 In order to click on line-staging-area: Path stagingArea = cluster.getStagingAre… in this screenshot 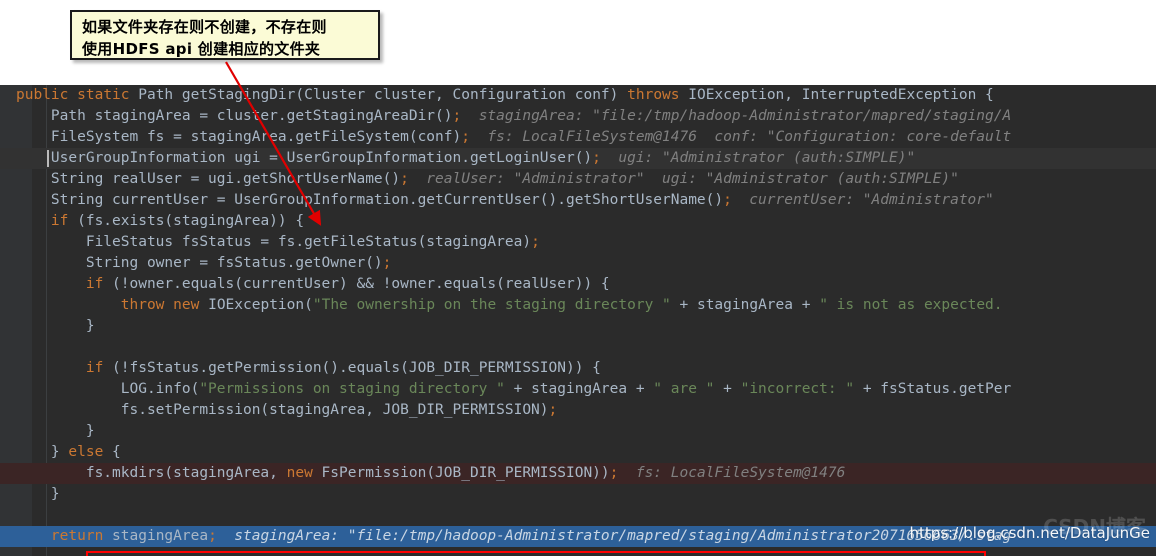, I will do `click(578, 116)`.